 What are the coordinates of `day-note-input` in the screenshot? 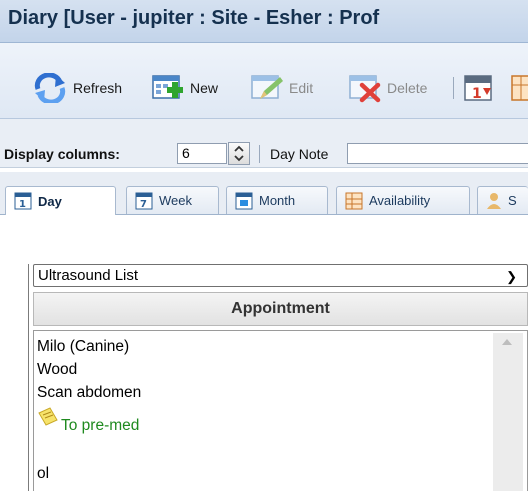 It's located at (437, 153).